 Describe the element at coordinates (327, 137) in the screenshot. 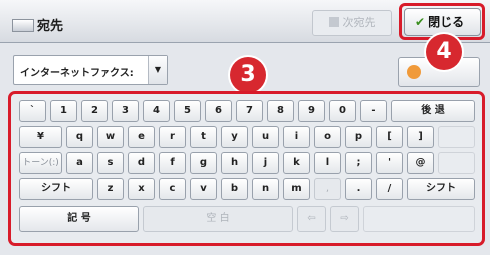

I see `key-o: o` at that location.